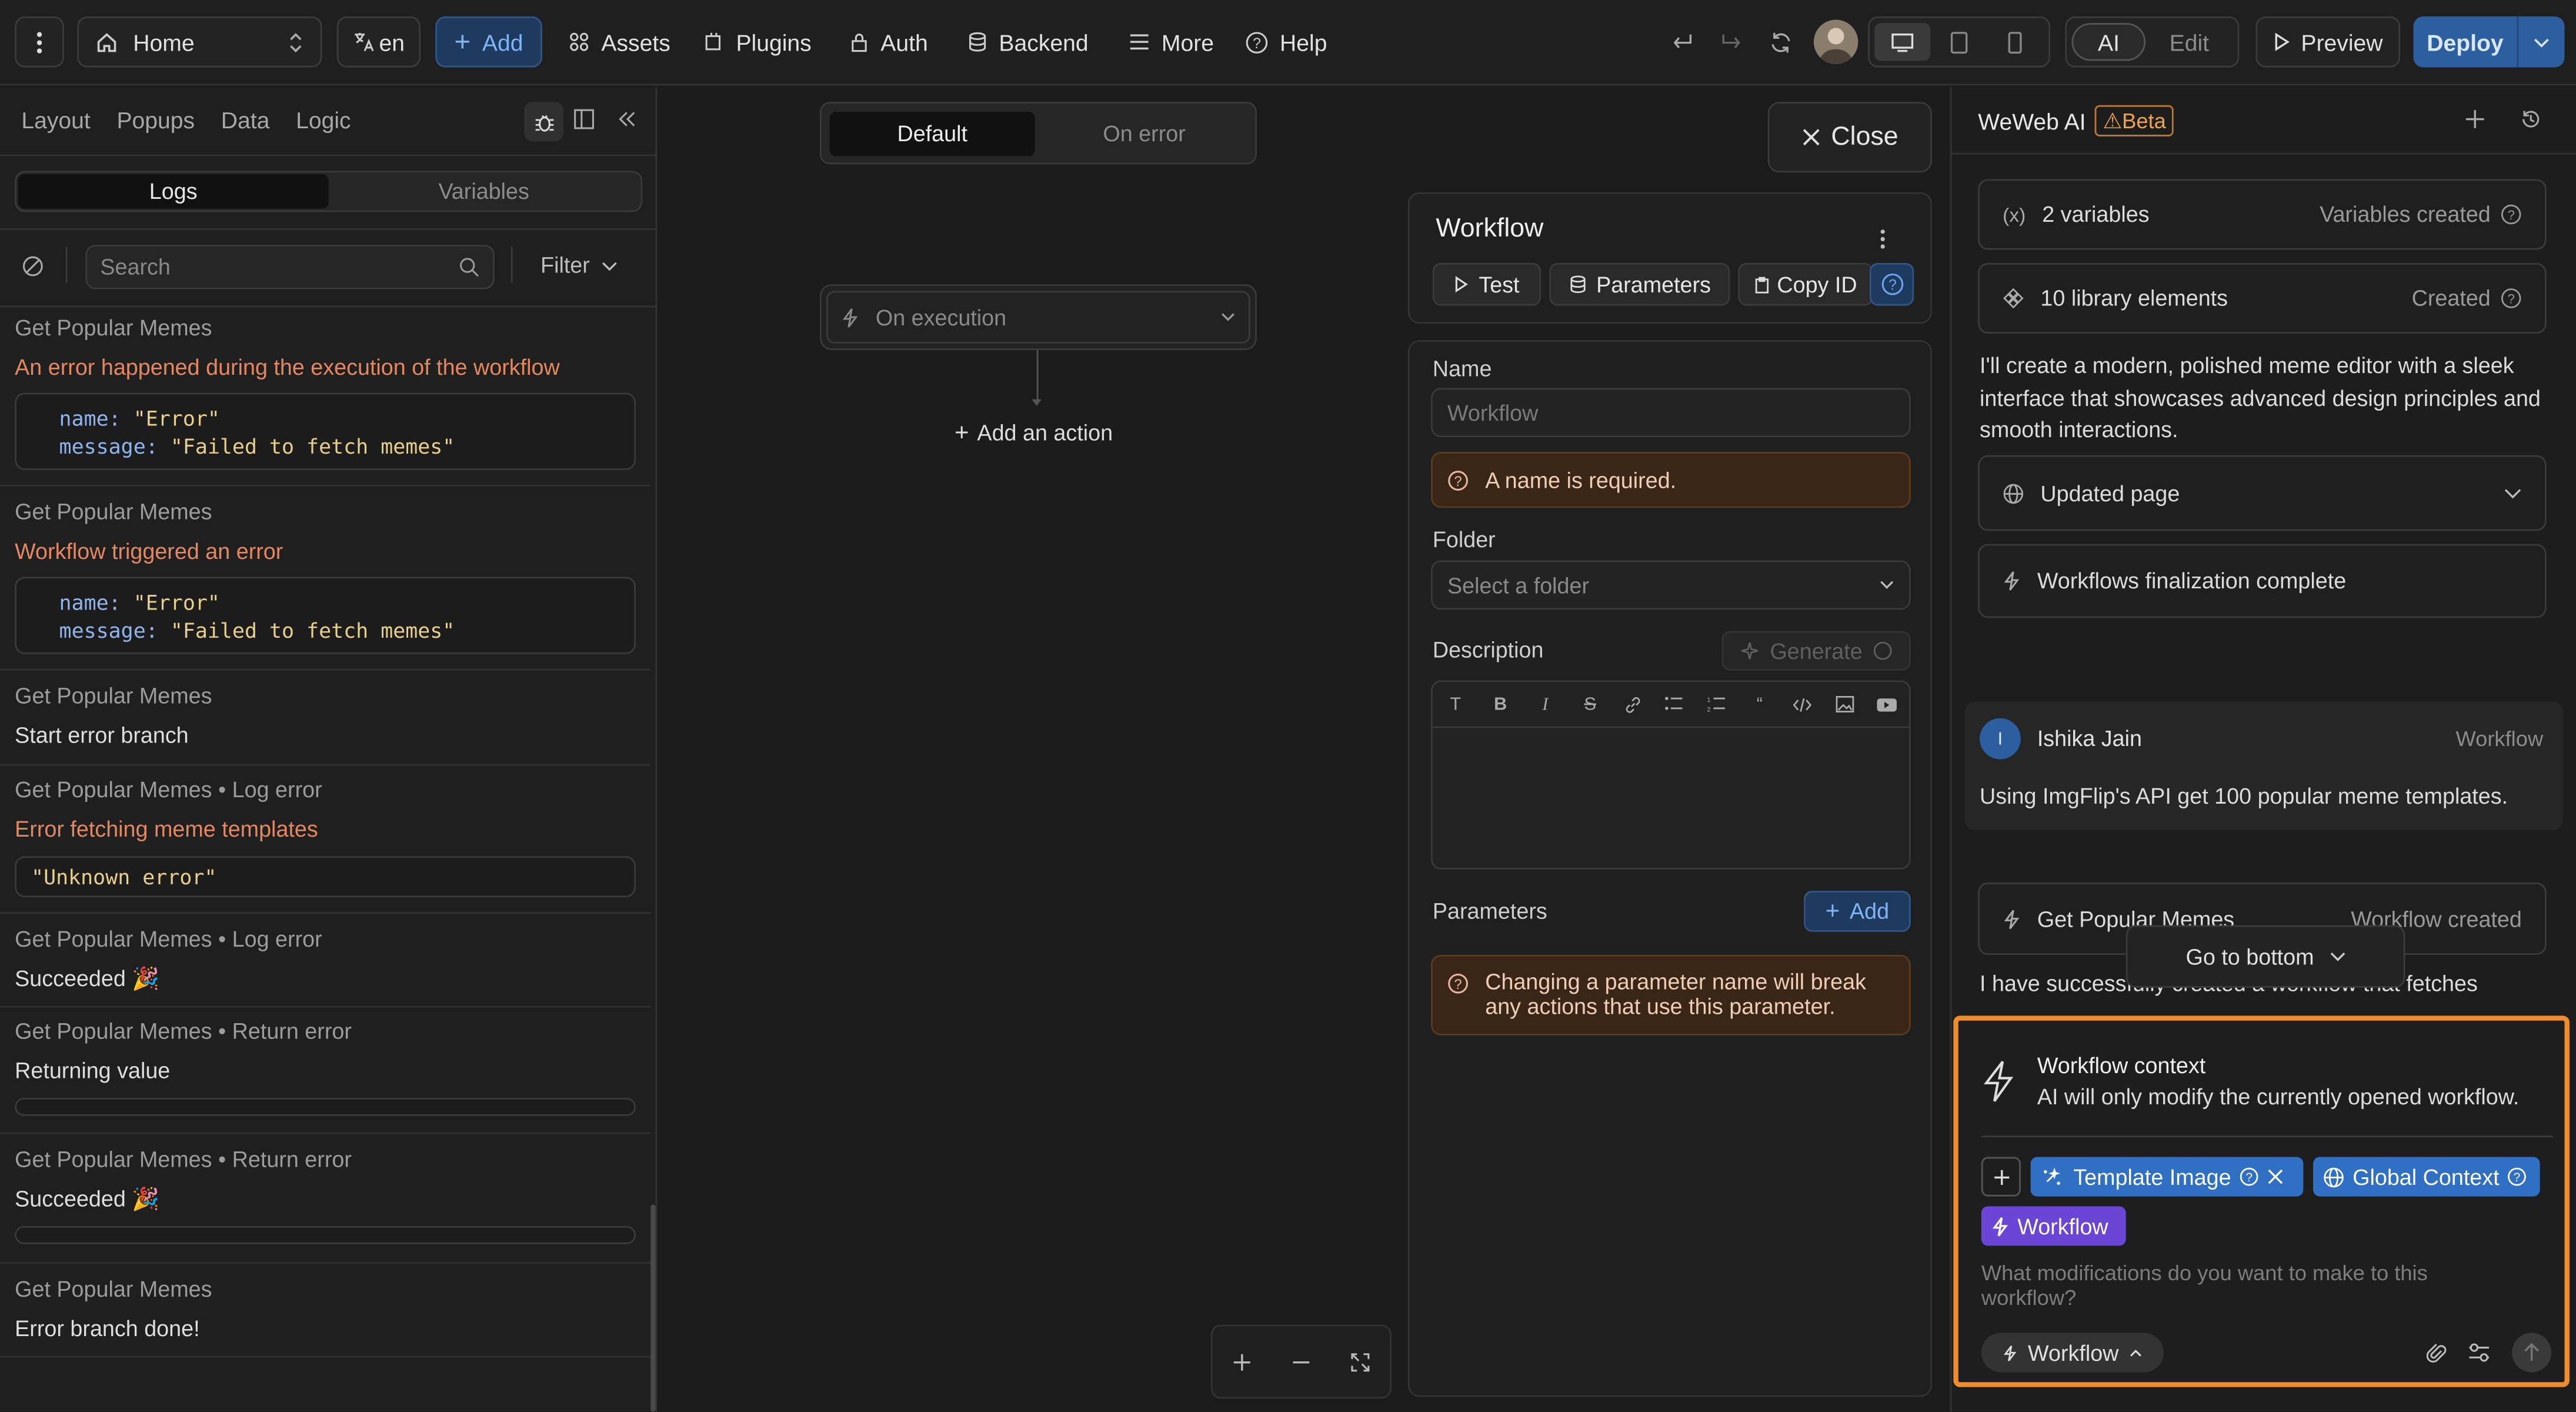  I want to click on redo-button, so click(1731, 42).